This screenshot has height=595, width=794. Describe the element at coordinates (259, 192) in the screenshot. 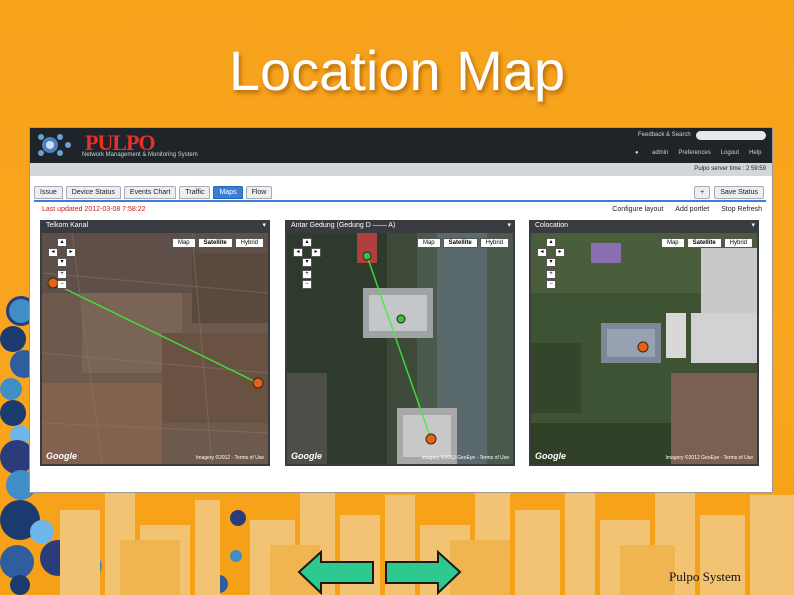

I see `tab-flow: Flow` at that location.